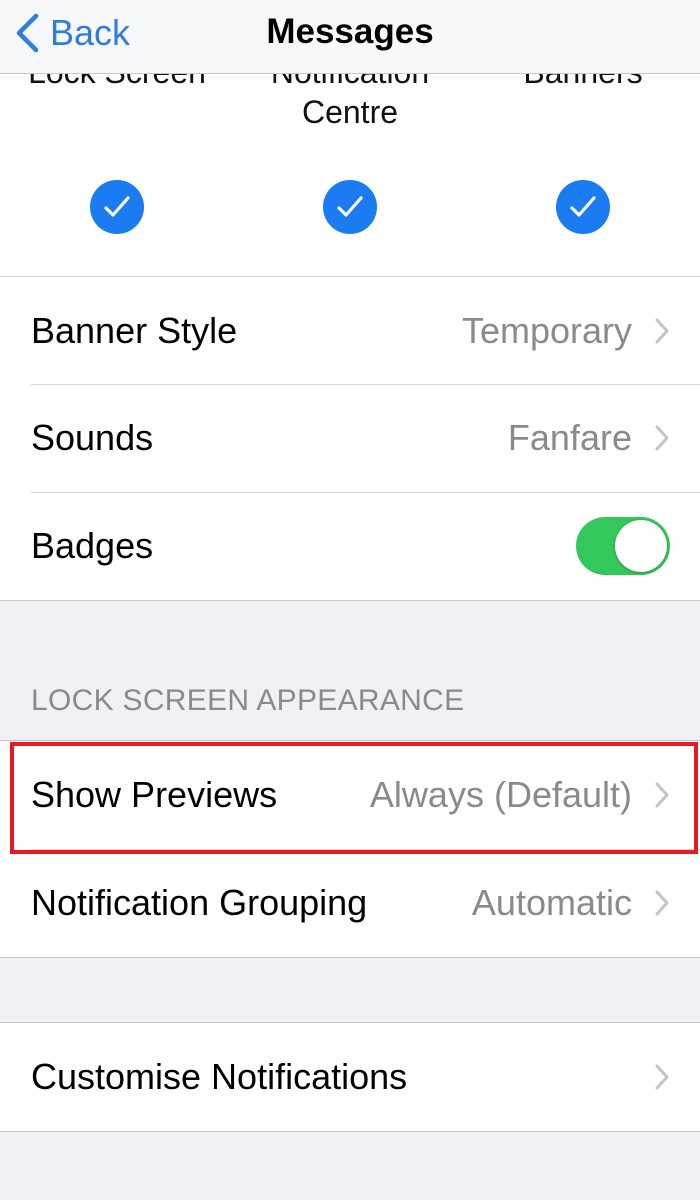  Describe the element at coordinates (134, 330) in the screenshot. I see `row-label: Banner Style` at that location.